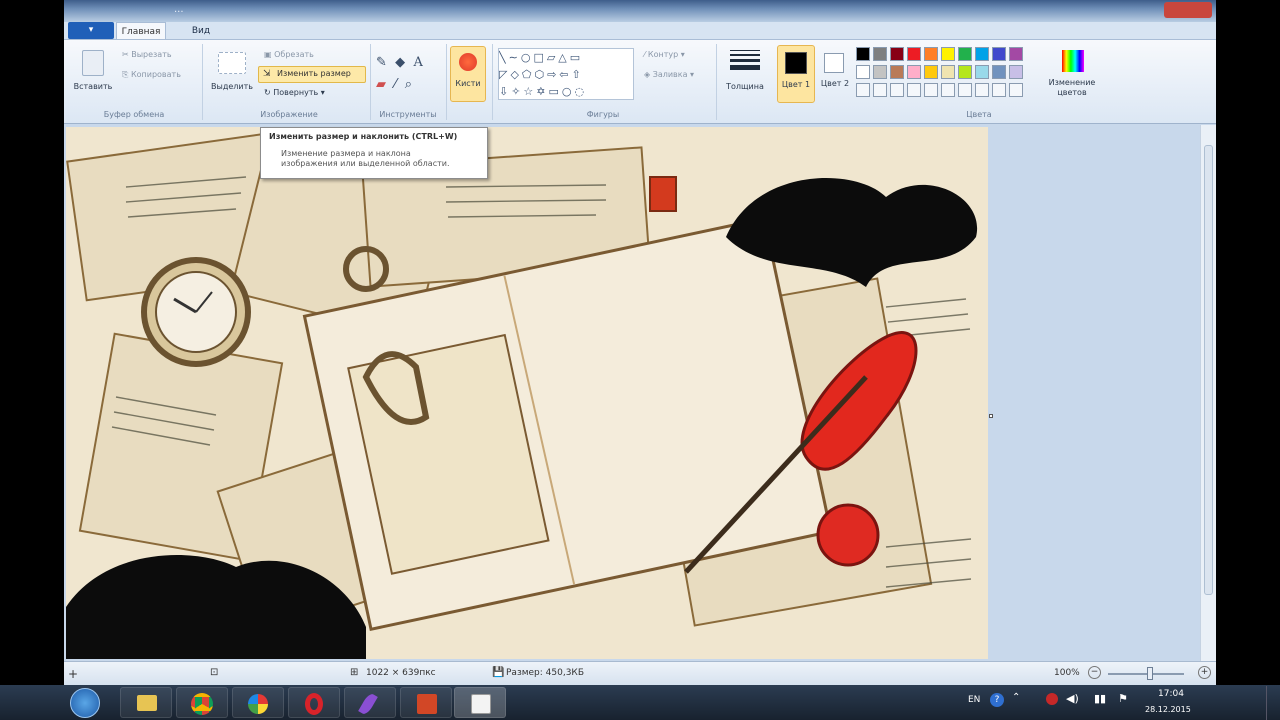 Image resolution: width=1280 pixels, height=720 pixels. What do you see at coordinates (147, 54) in the screenshot?
I see `cut-button: ✂ Вырезать` at bounding box center [147, 54].